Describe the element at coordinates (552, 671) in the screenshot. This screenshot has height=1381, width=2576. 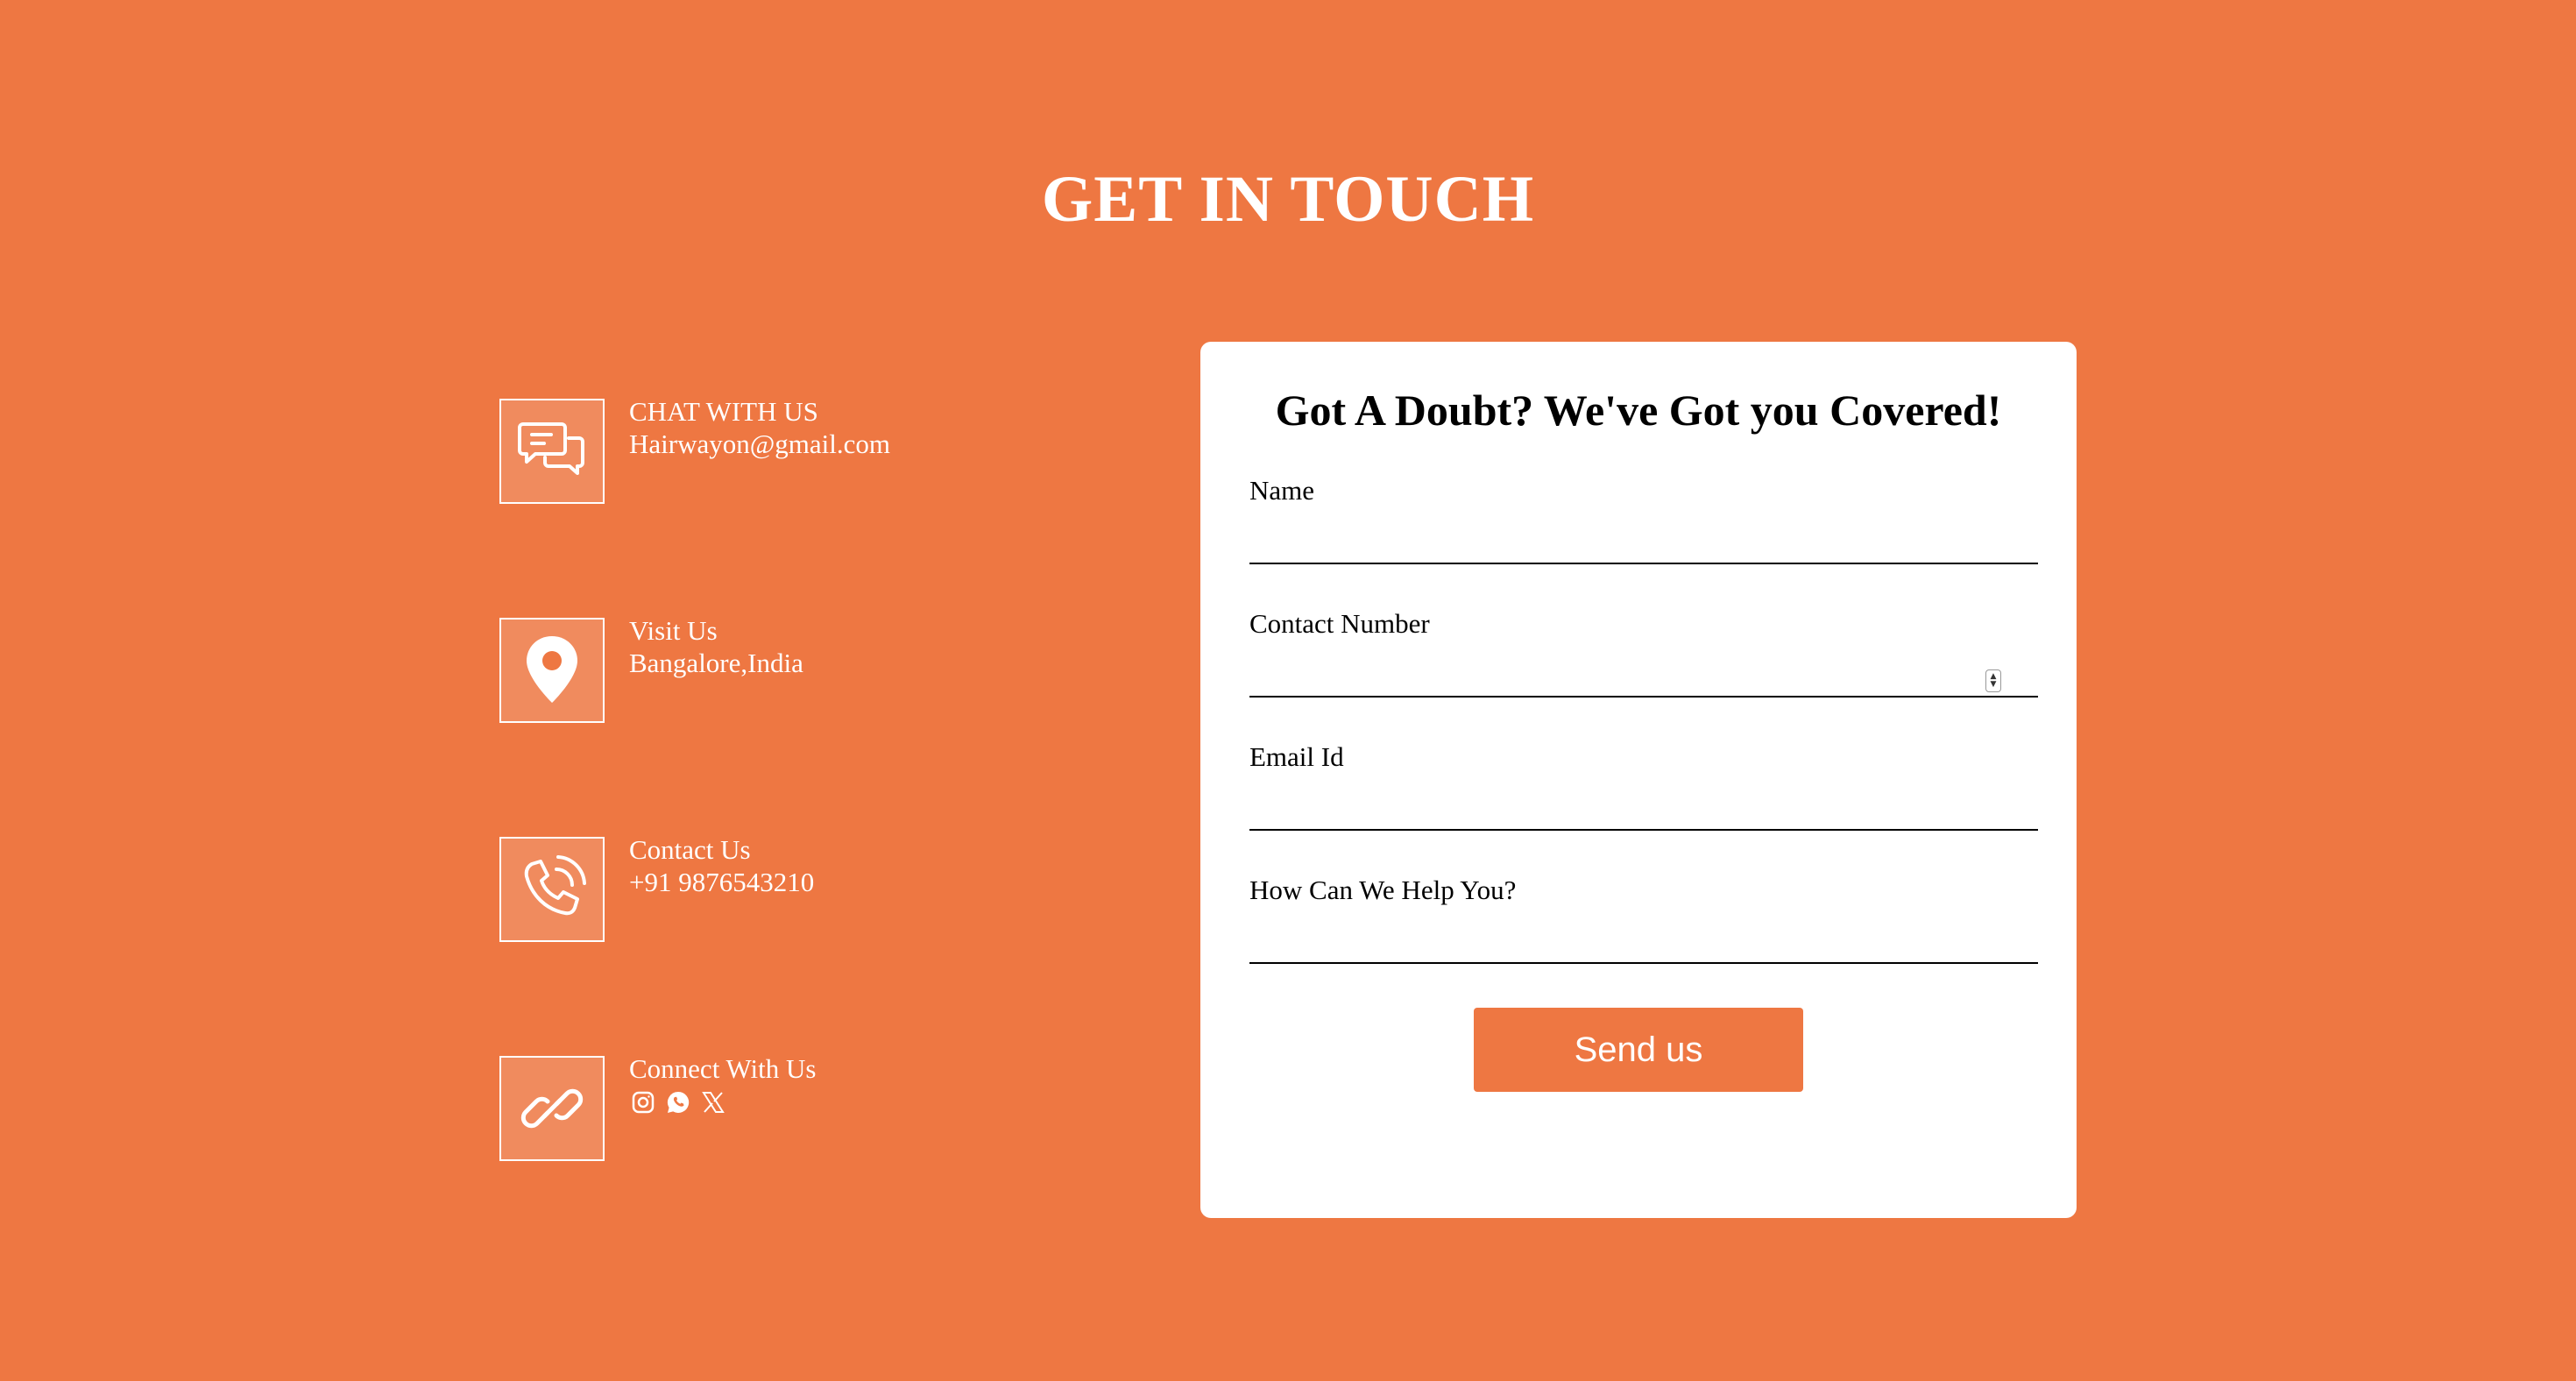
I see `location-pin-icon` at that location.